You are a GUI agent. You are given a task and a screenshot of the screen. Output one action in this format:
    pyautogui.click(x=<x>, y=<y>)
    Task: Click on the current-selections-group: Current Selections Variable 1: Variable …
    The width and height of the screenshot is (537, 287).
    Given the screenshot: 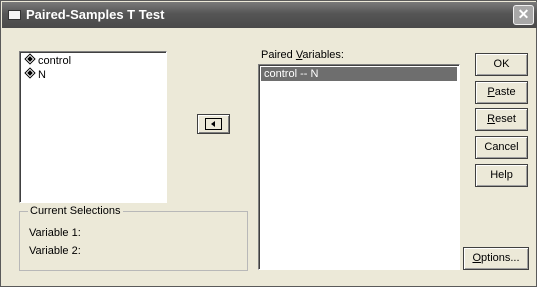 What is the action you would take?
    pyautogui.click(x=133, y=238)
    